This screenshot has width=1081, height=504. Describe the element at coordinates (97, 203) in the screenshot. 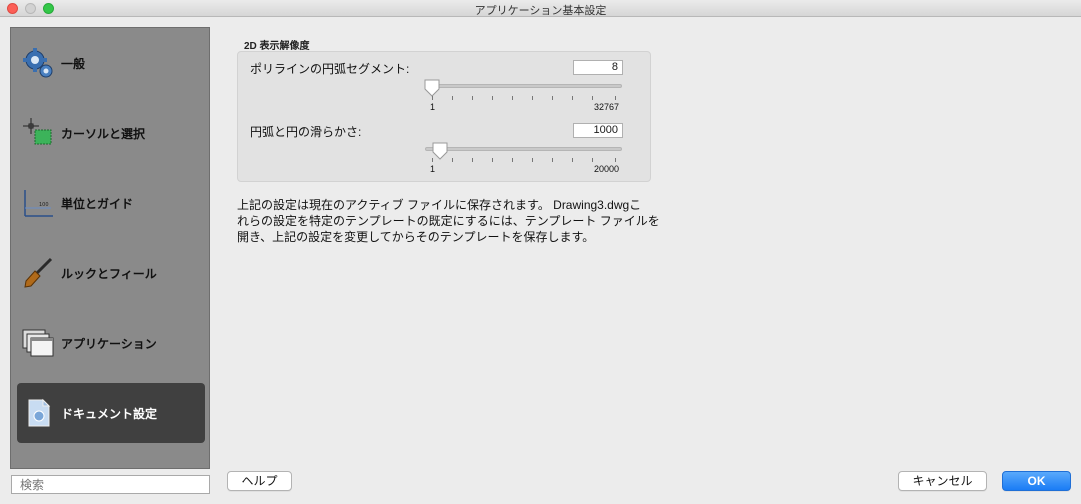

I see `sidebar-item-label: 単位とガイド` at that location.